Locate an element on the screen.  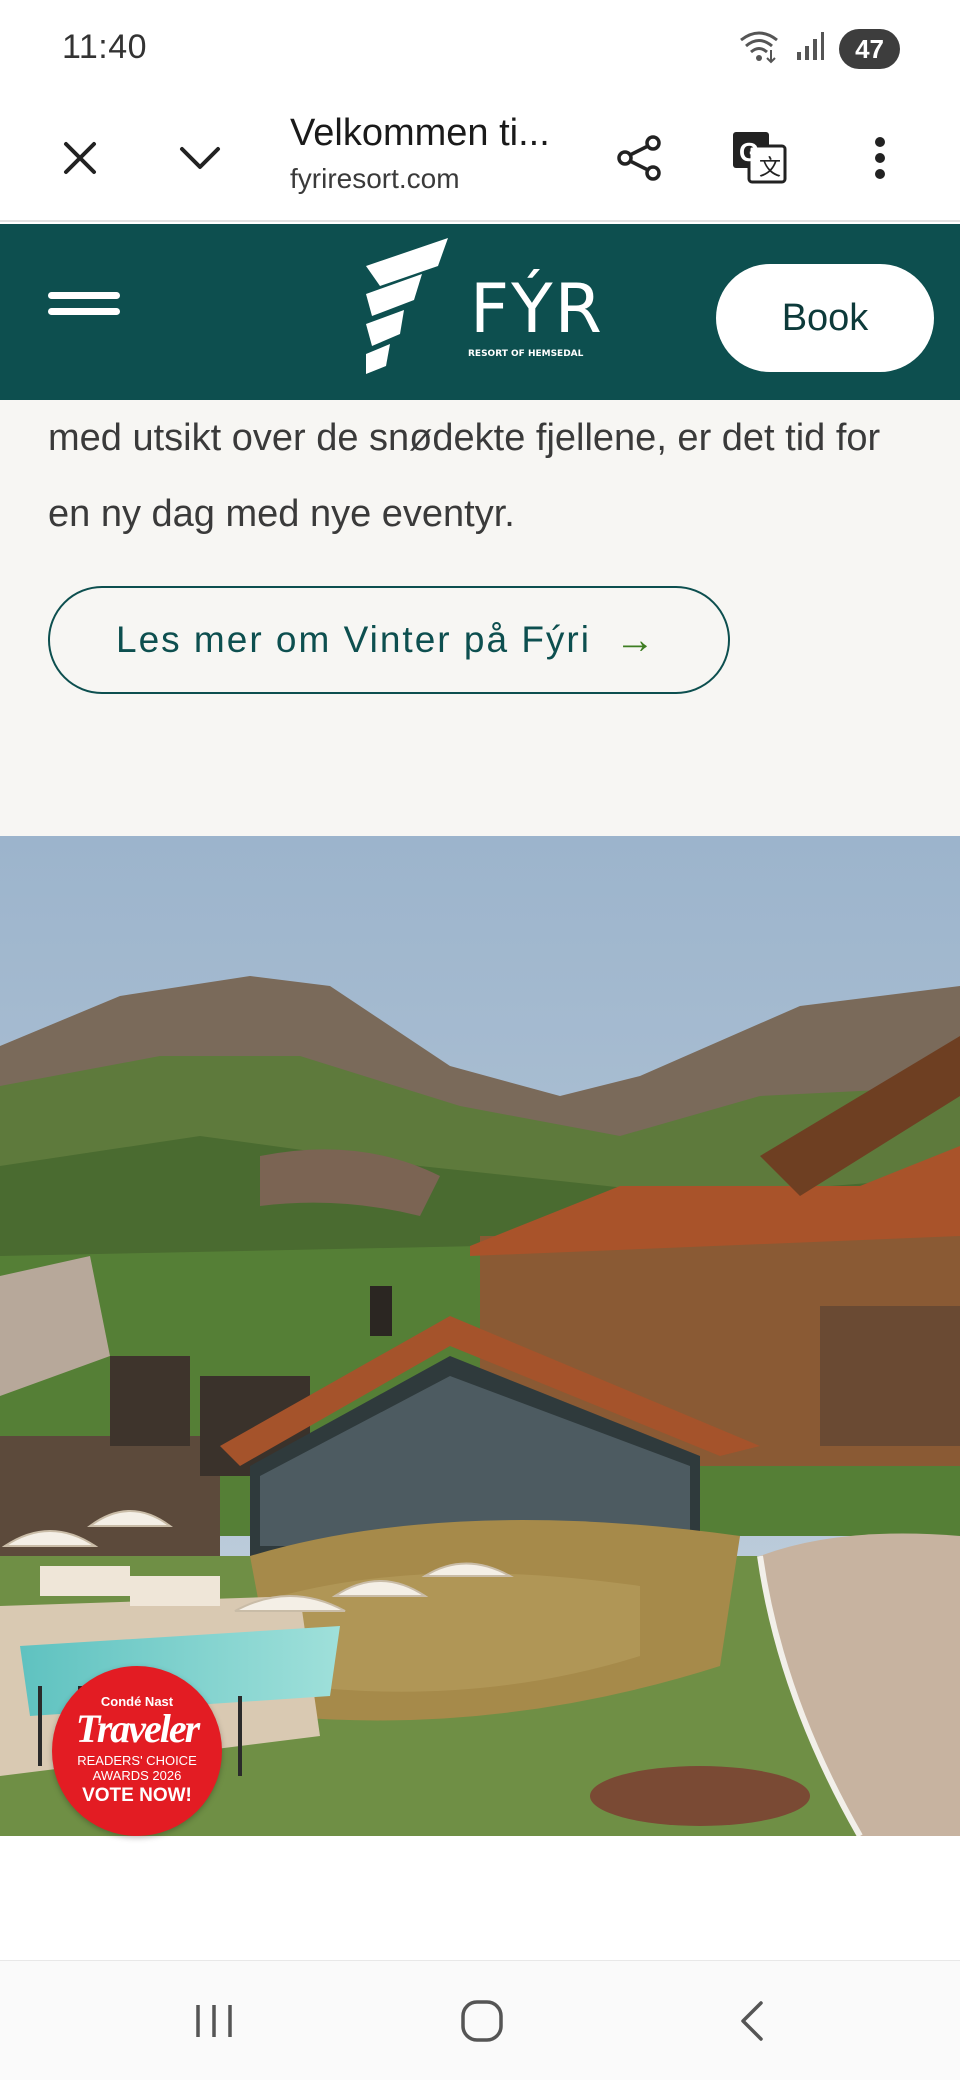
book-button: Book is located at coordinates (825, 318).